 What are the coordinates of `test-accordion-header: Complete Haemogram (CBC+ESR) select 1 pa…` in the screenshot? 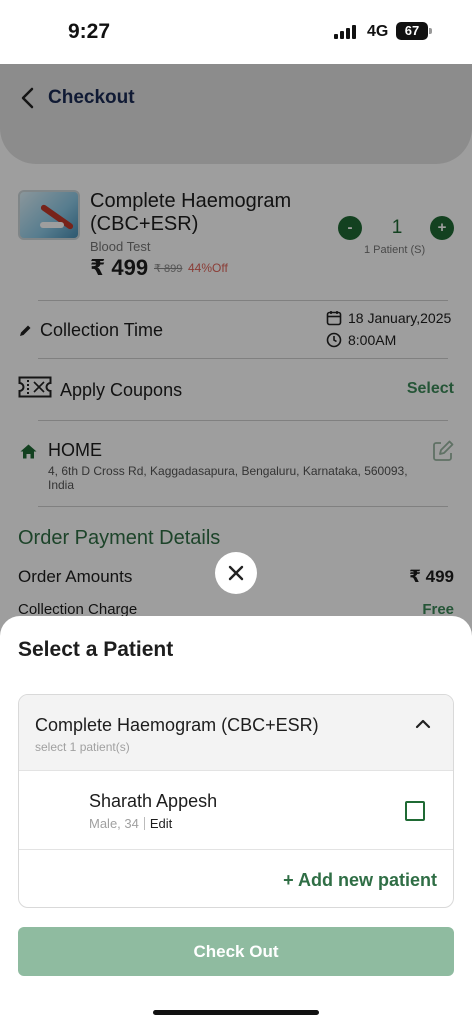 It's located at (236, 733).